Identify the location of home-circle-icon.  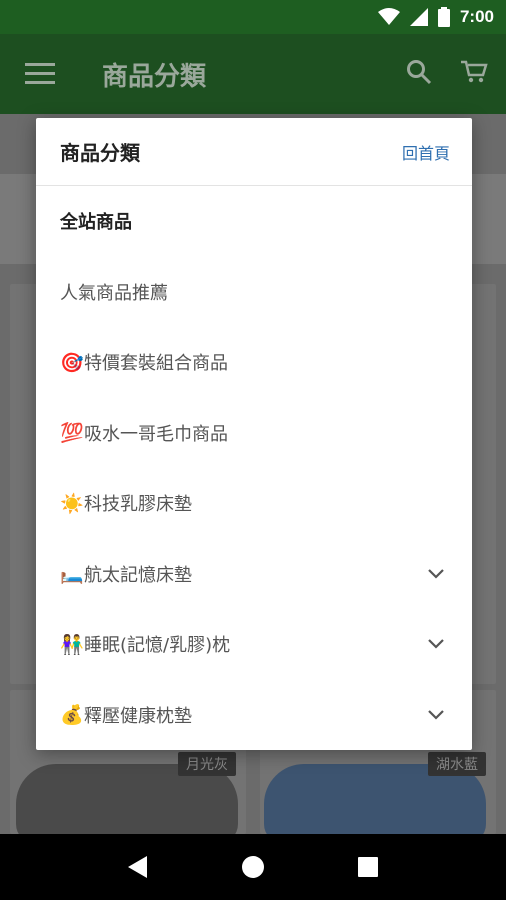
(252, 867).